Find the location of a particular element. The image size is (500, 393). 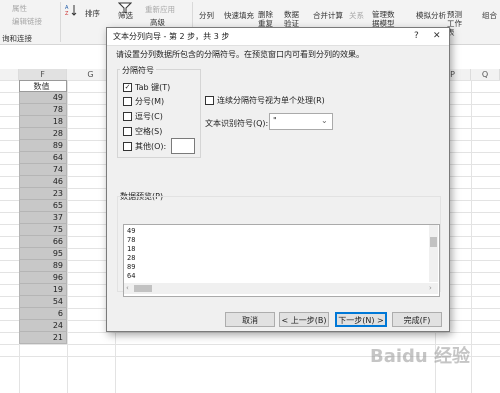

data-cell: 96 is located at coordinates (43, 278).